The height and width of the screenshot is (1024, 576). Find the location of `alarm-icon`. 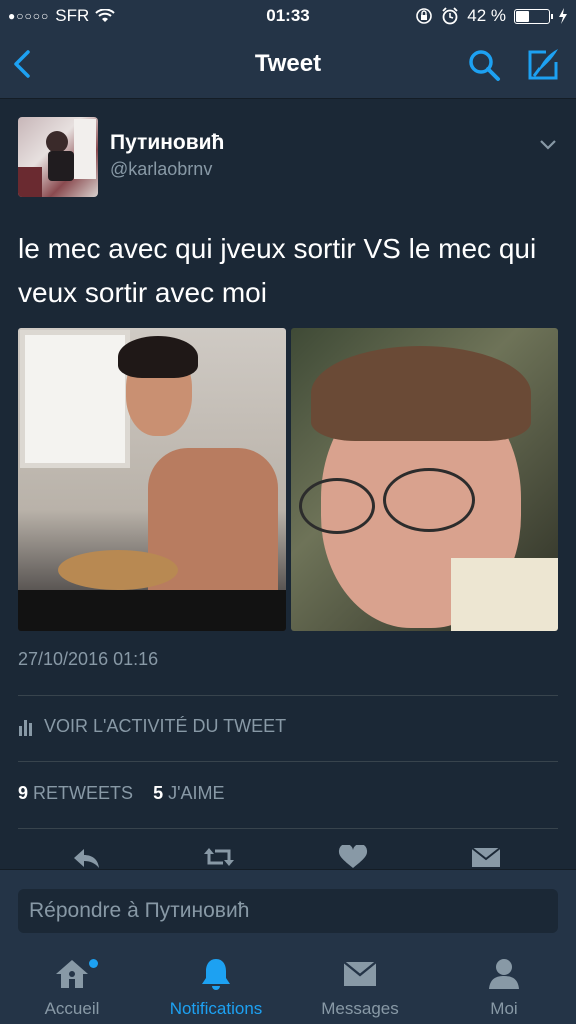

alarm-icon is located at coordinates (450, 16).